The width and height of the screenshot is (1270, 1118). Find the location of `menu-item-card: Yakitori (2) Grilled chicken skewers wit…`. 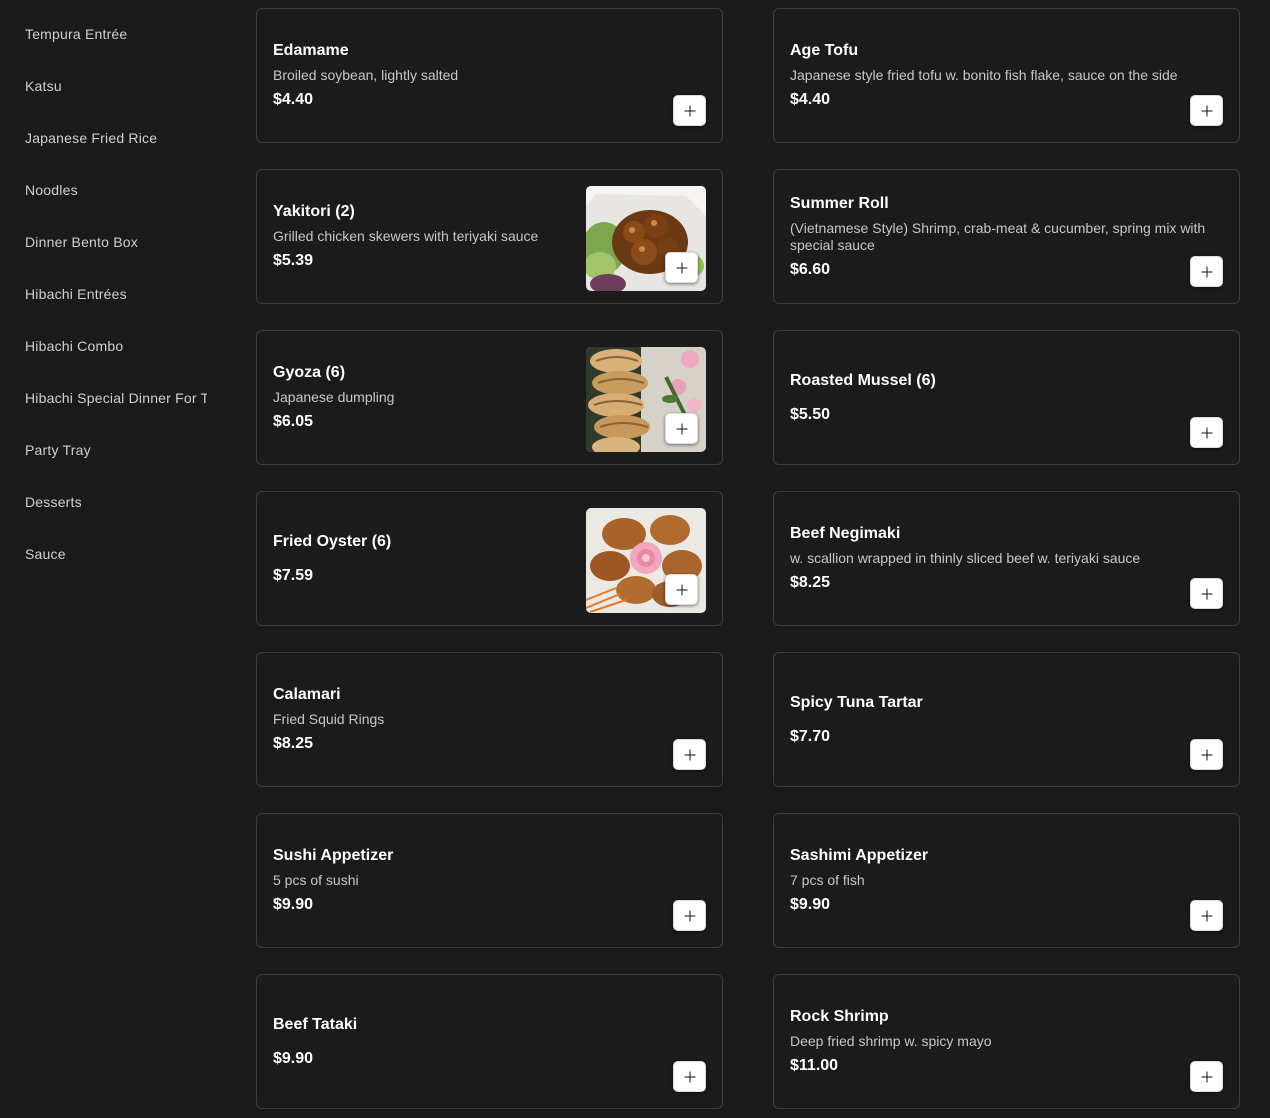

menu-item-card: Yakitori (2) Grilled chicken skewers wit… is located at coordinates (489, 236).